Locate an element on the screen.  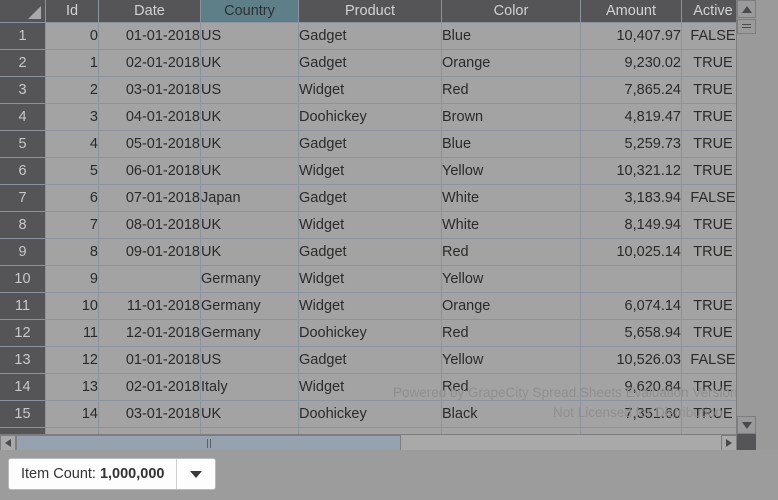
cell-id: 0 is located at coordinates (72, 36).